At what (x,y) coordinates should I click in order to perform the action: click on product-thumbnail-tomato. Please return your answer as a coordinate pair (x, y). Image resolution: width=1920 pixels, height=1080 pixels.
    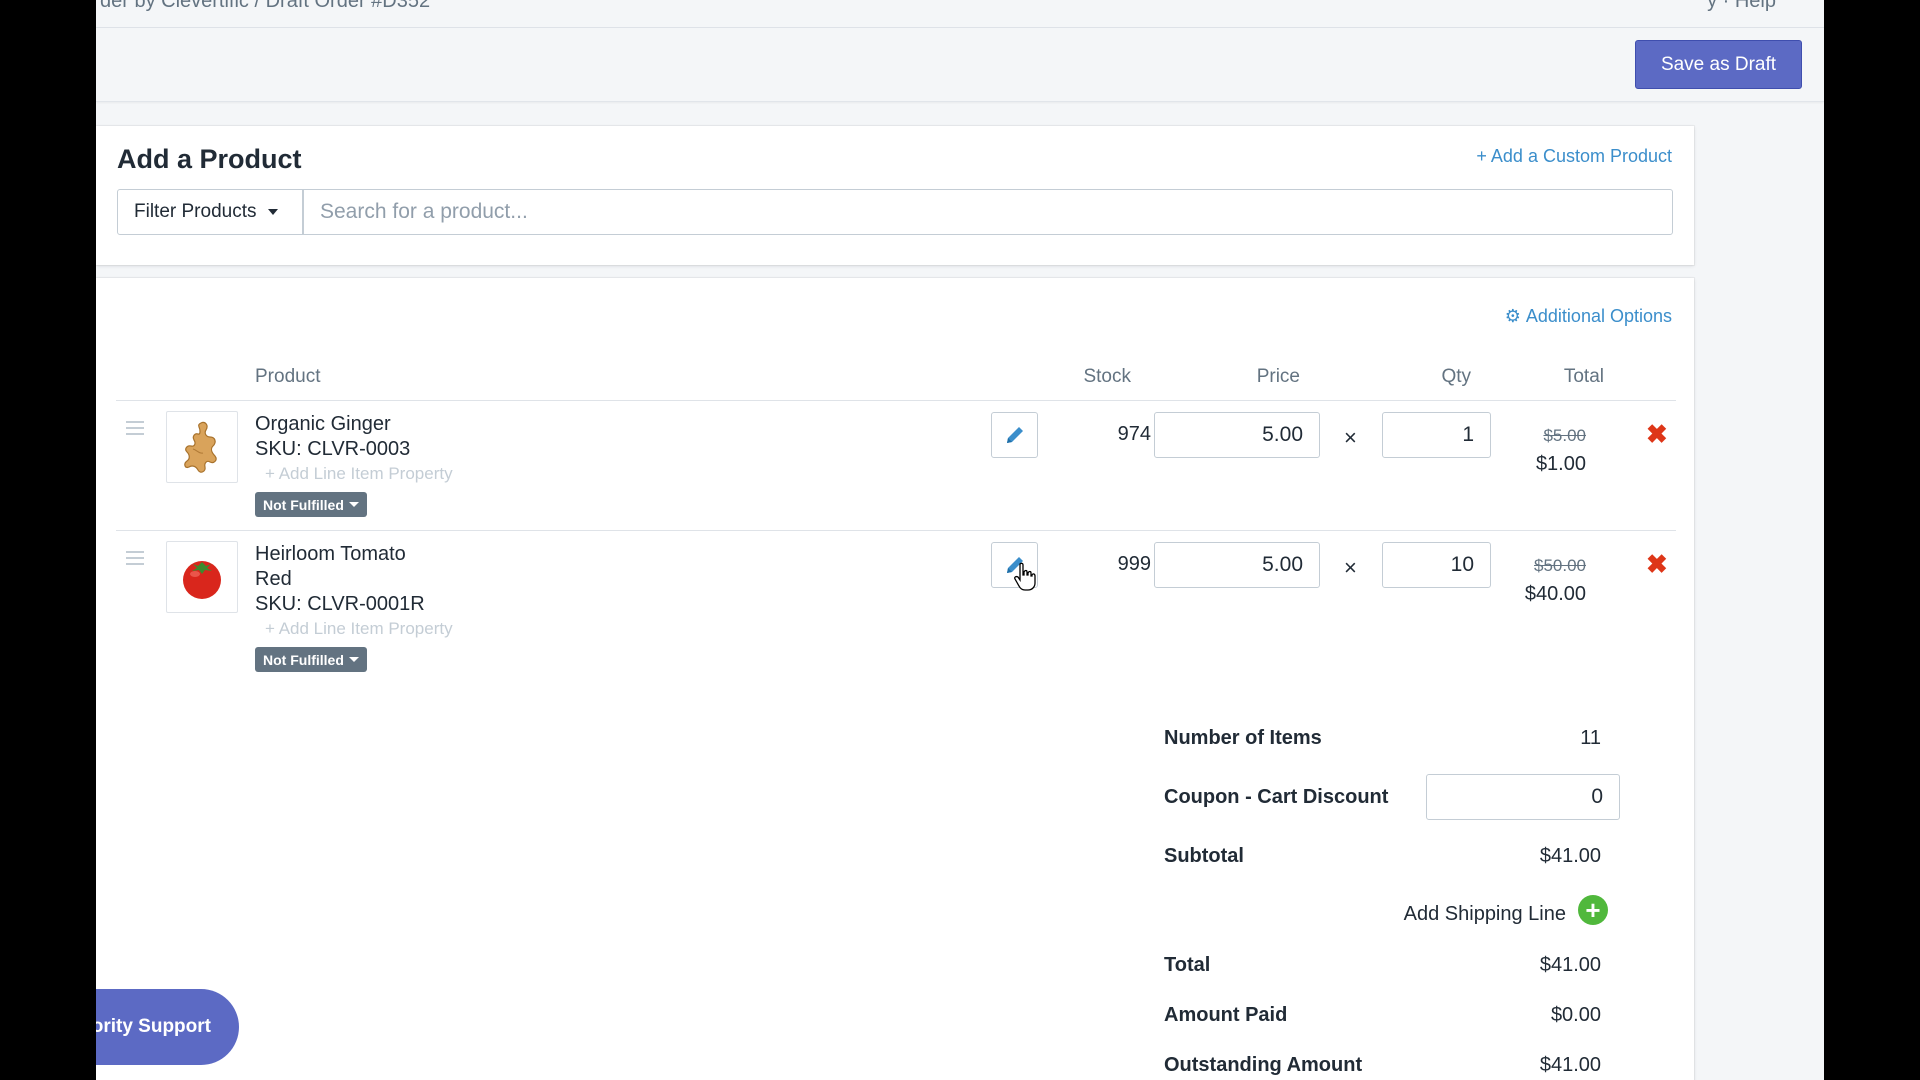
    Looking at the image, I should click on (202, 577).